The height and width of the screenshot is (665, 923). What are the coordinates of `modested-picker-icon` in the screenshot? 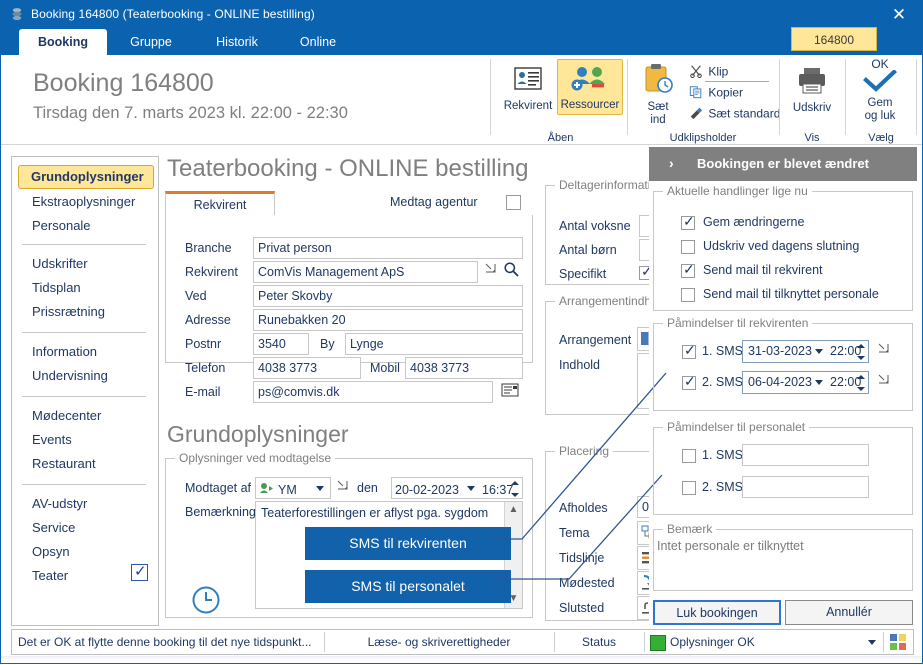 It's located at (643, 583).